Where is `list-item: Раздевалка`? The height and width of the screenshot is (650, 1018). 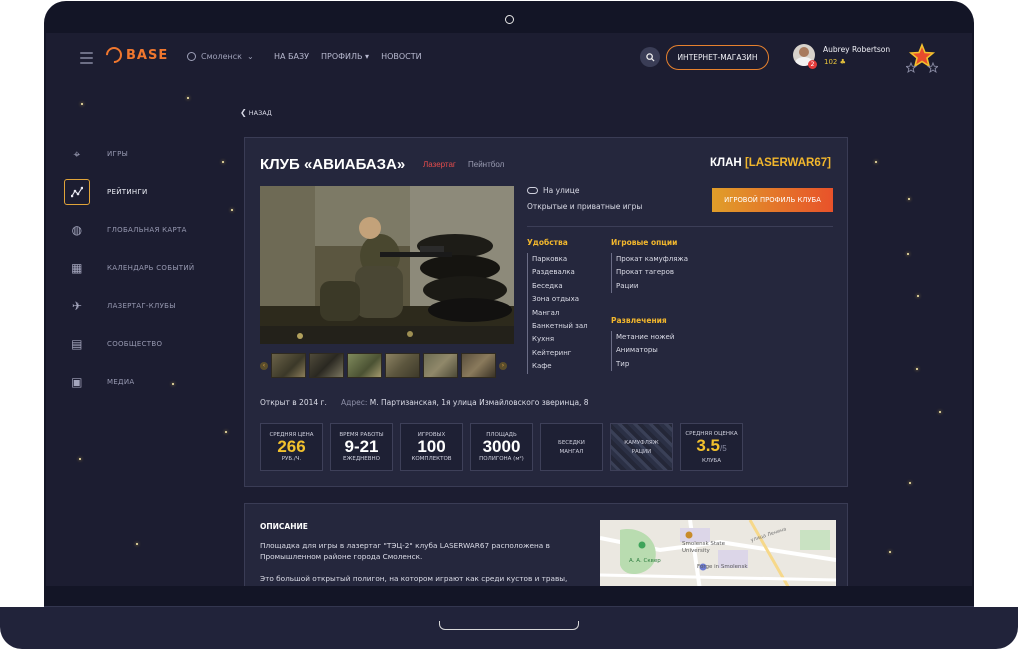 list-item: Раздевалка is located at coordinates (553, 272).